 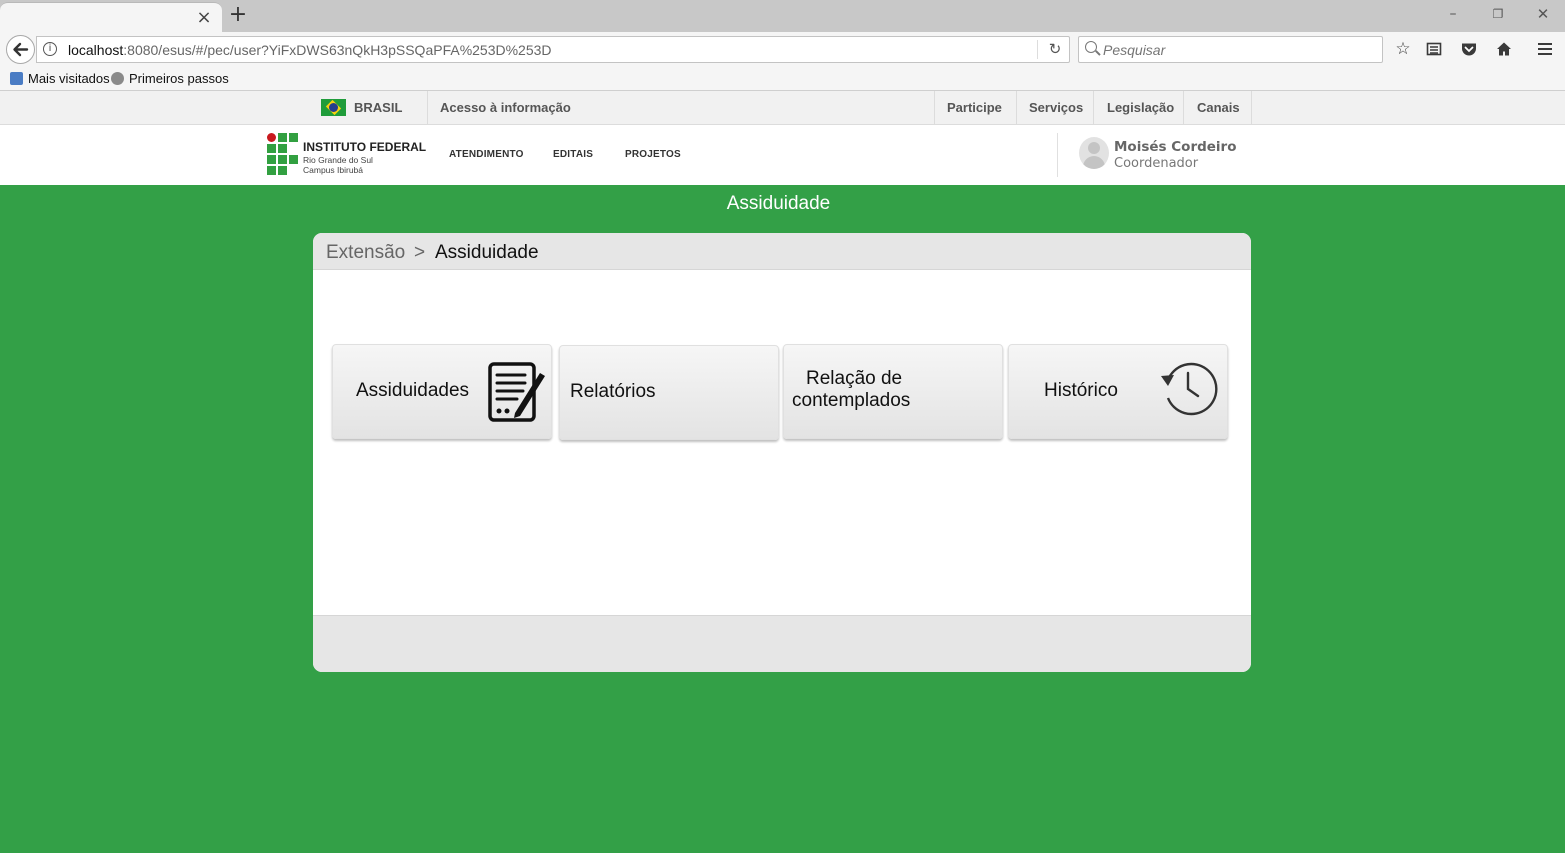 What do you see at coordinates (974, 108) in the screenshot?
I see `gov-participe-link: Participe` at bounding box center [974, 108].